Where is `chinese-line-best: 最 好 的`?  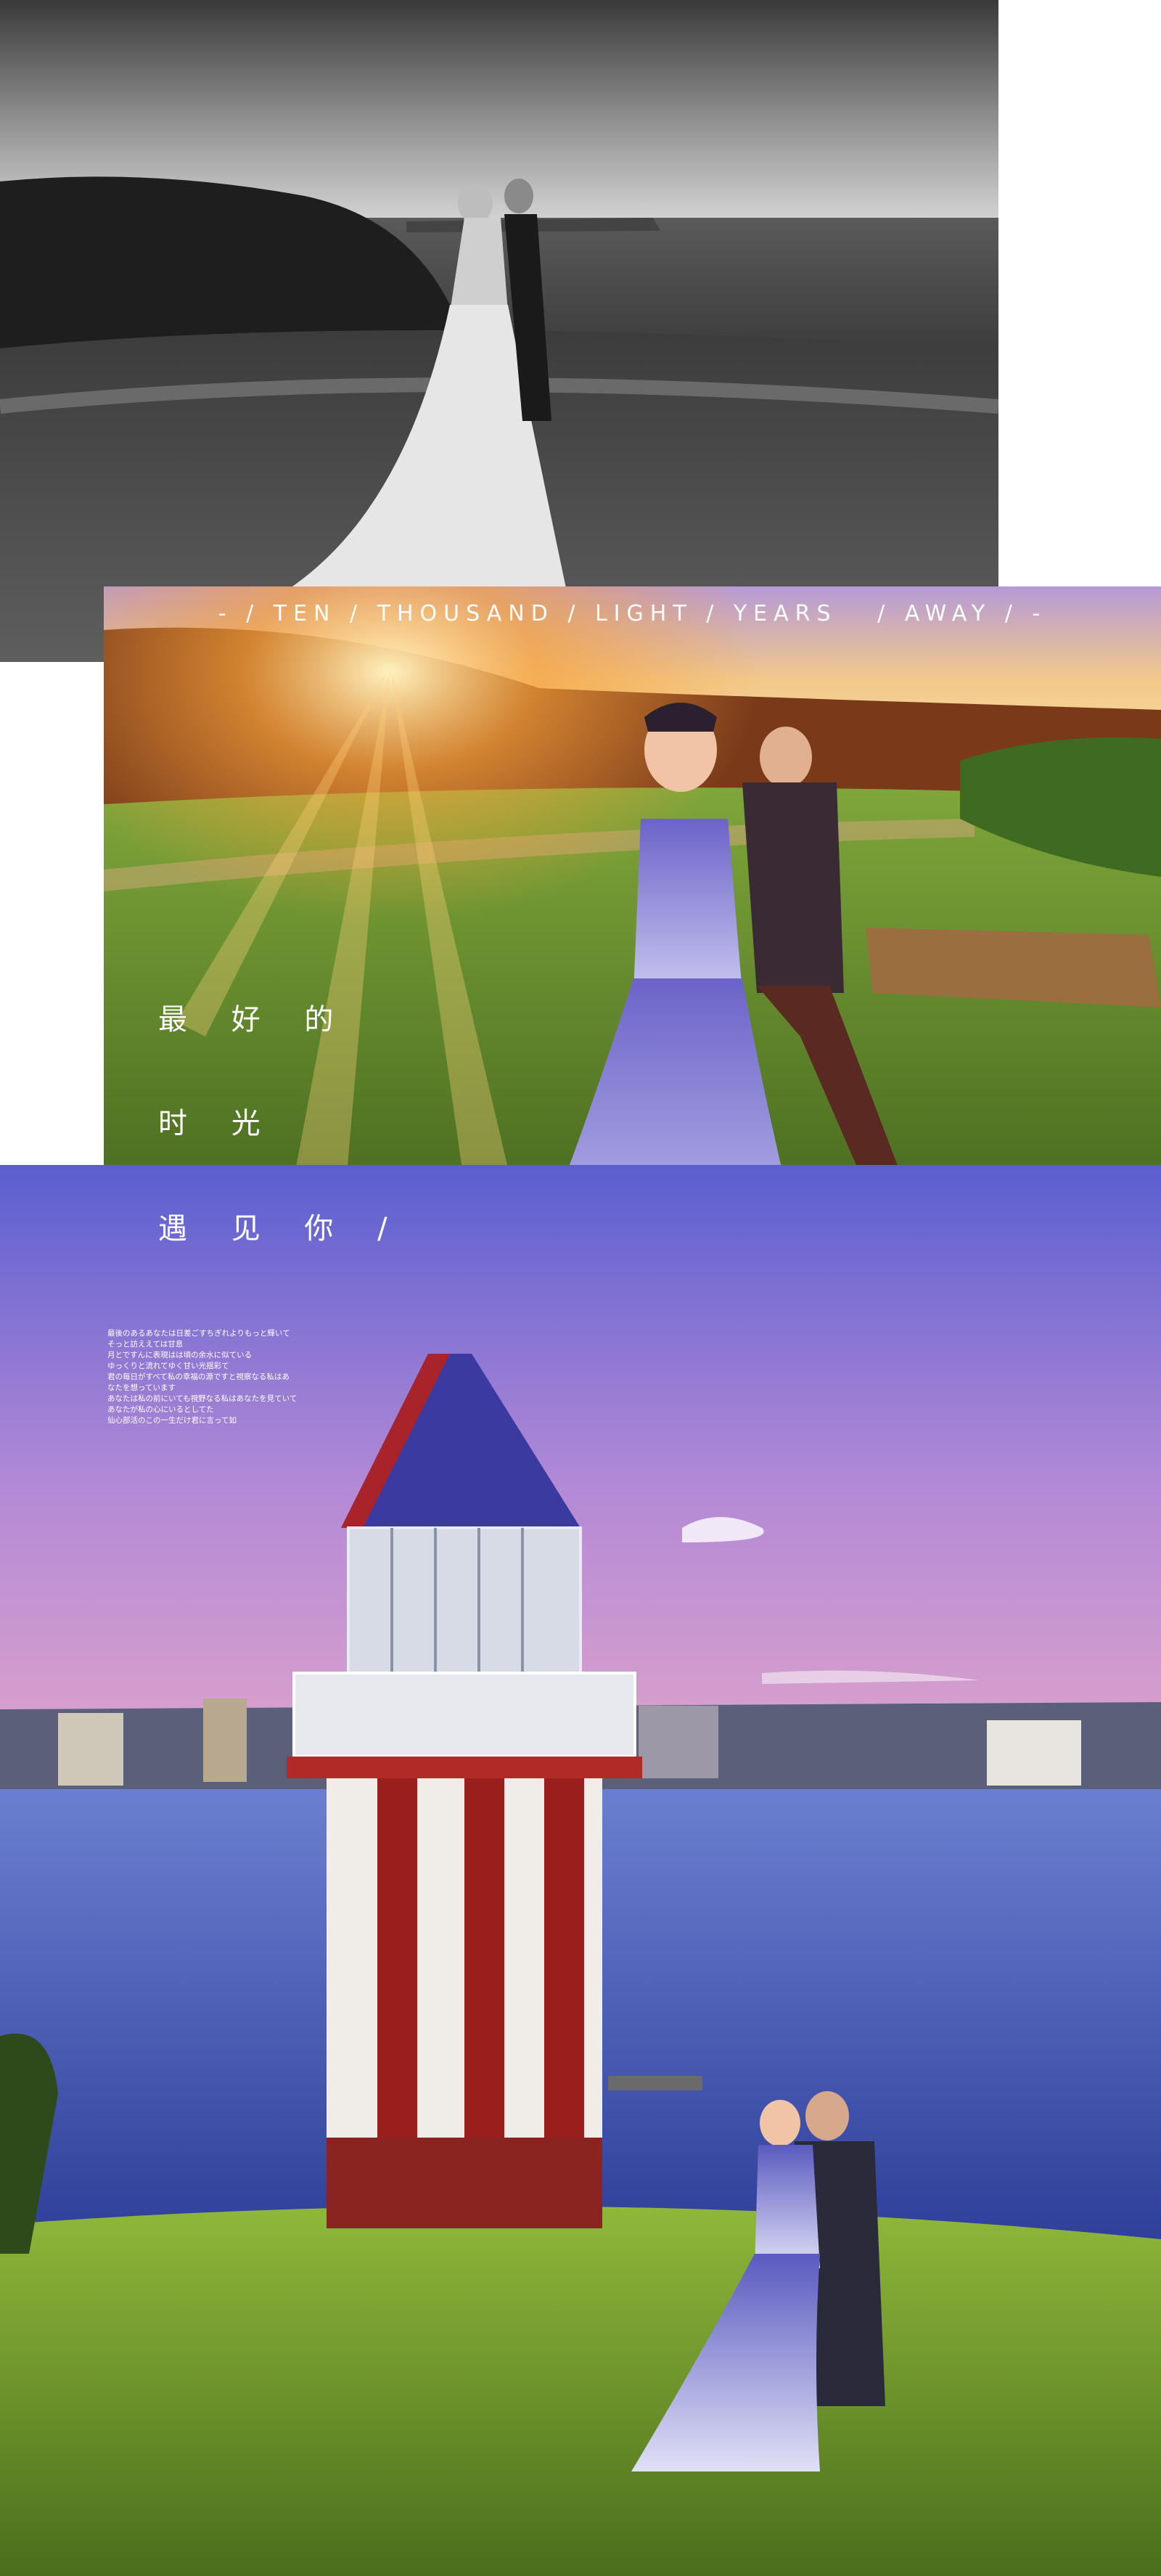 chinese-line-best: 最 好 的 is located at coordinates (255, 1020).